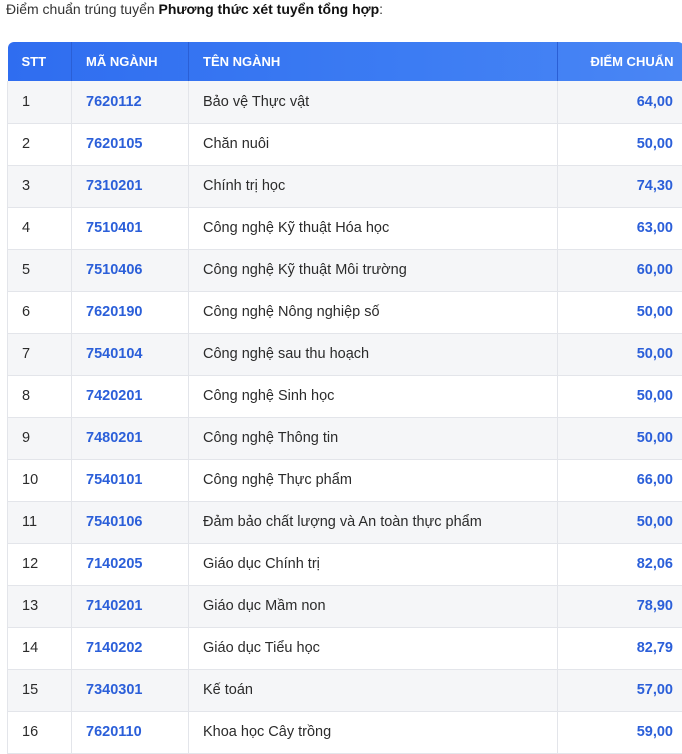 The height and width of the screenshot is (754, 682). Describe the element at coordinates (620, 690) in the screenshot. I see `cell-score: 57,00` at that location.